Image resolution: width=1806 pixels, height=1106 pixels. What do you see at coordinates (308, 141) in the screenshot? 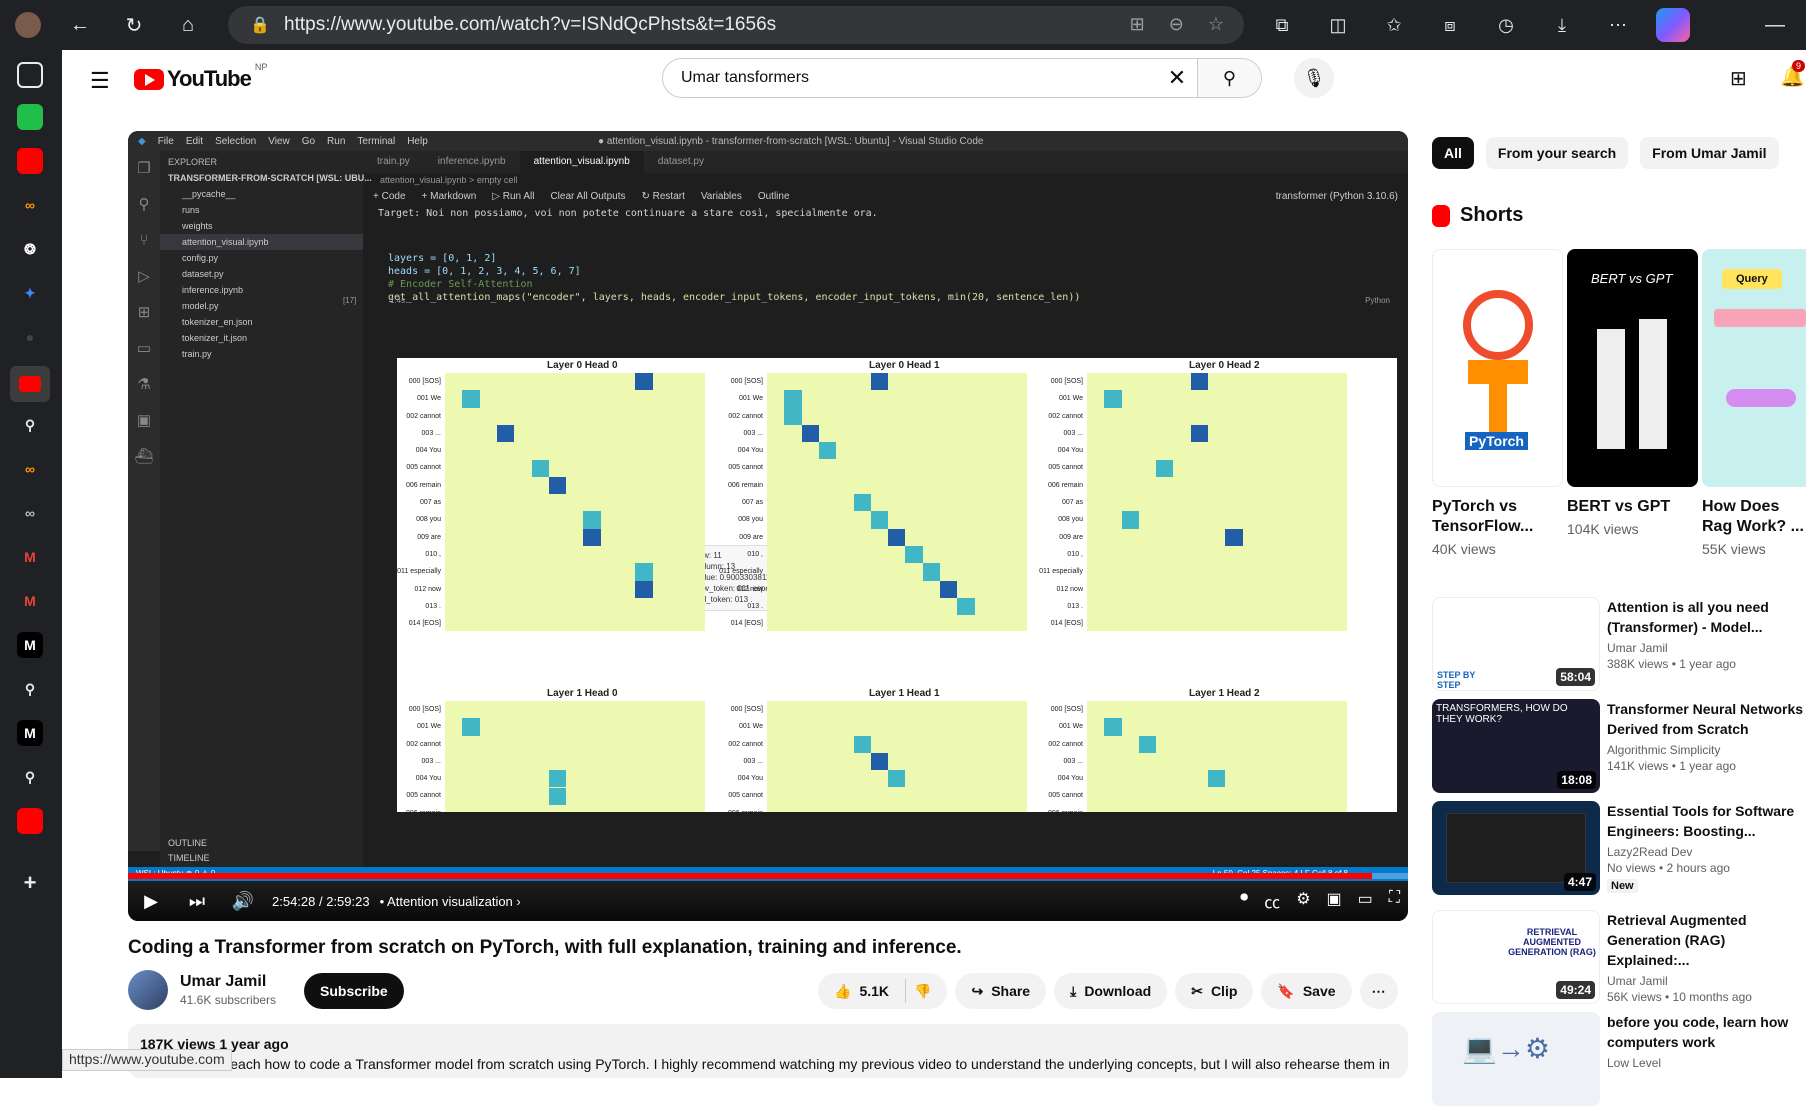
I see `vscode-menu-go: Go` at bounding box center [308, 141].